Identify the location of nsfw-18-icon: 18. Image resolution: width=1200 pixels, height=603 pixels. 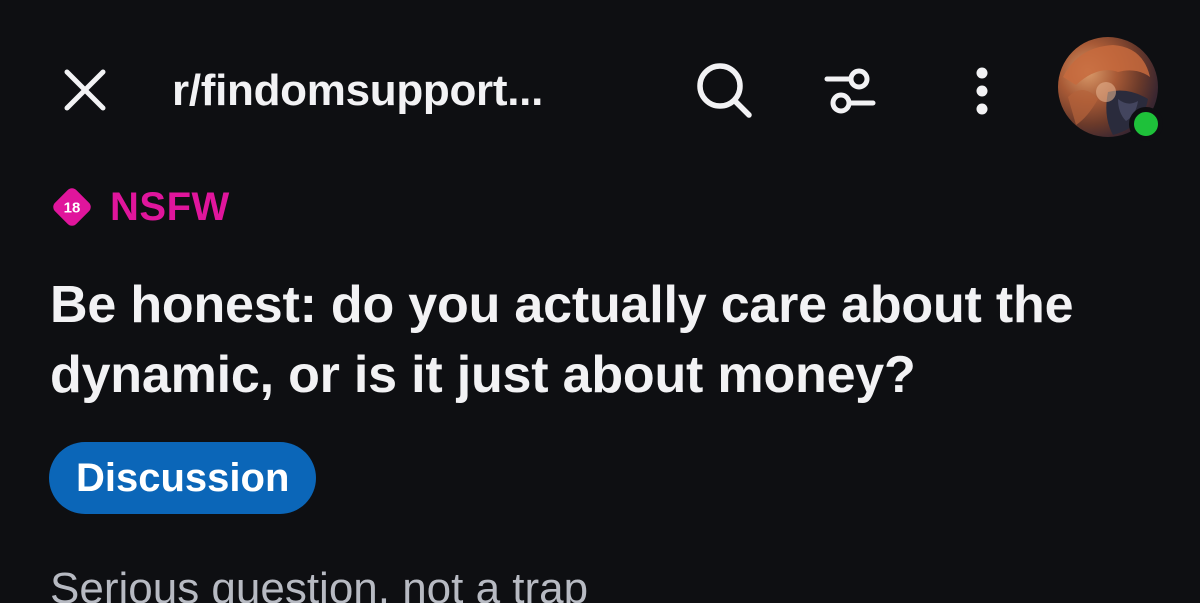
(72, 207).